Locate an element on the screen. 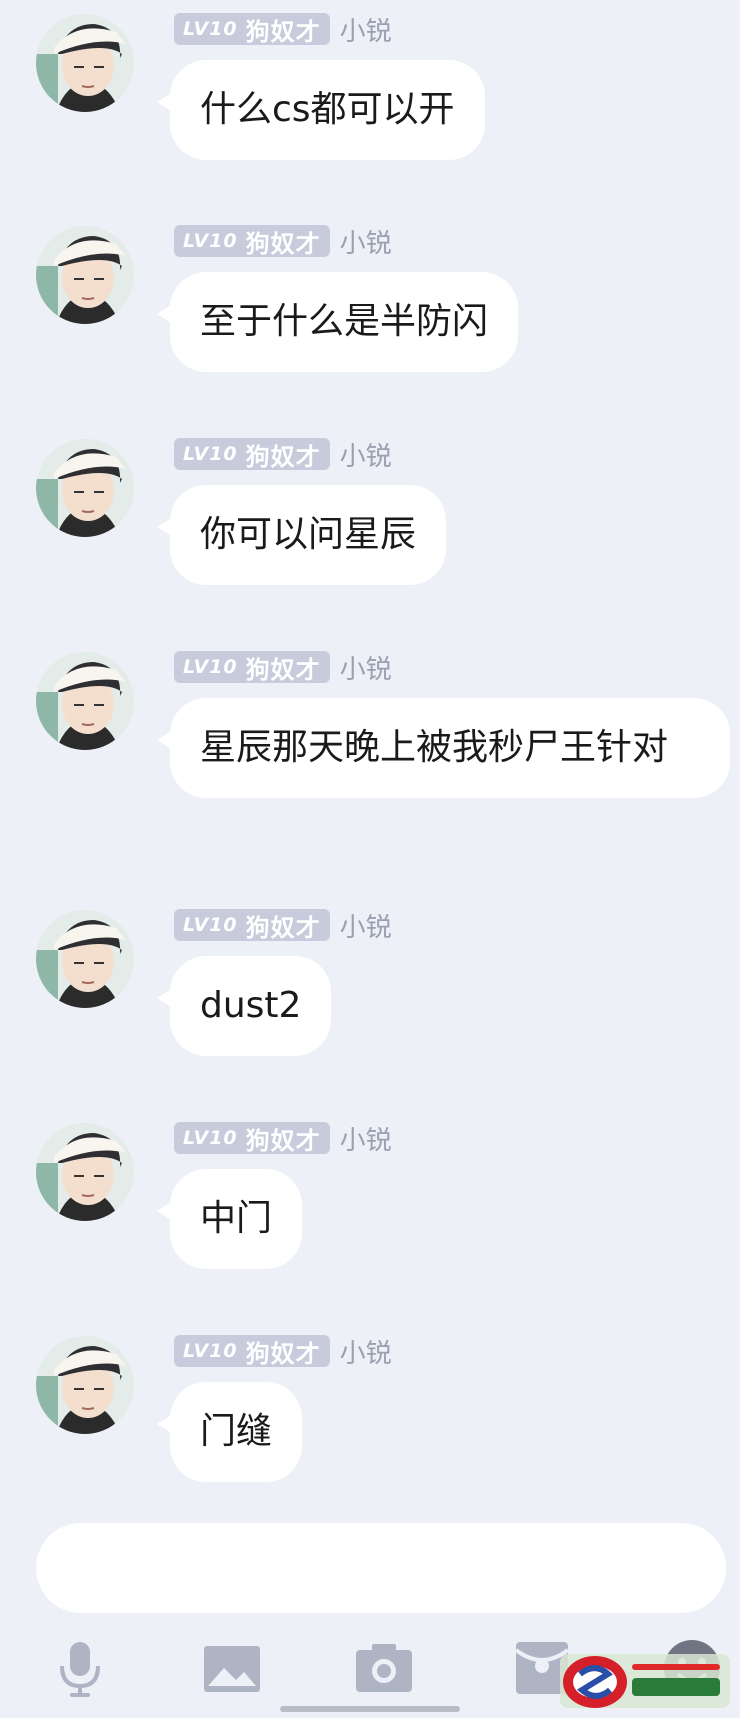 This screenshot has width=740, height=1718. message-row: LV10 狗奴才 小锐 至于什么是半防闪 is located at coordinates (370, 297).